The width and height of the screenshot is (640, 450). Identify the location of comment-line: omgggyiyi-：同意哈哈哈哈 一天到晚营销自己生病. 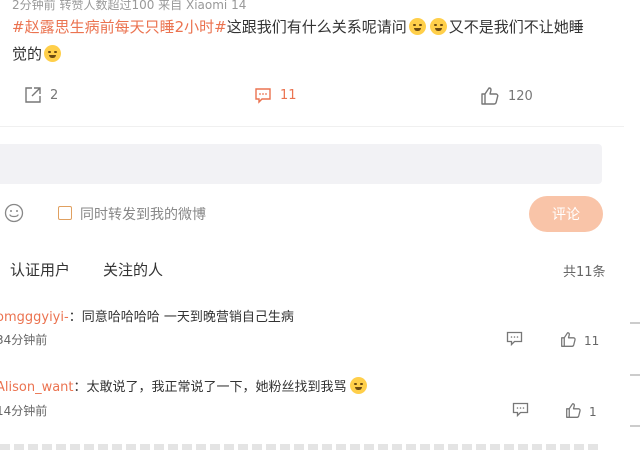
(147, 315).